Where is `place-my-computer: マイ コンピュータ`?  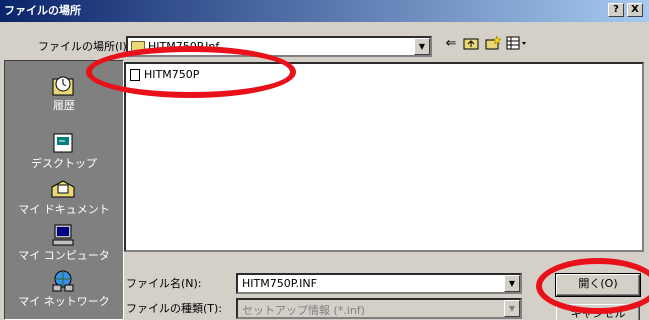
place-my-computer: マイ コンピュータ is located at coordinates (64, 243).